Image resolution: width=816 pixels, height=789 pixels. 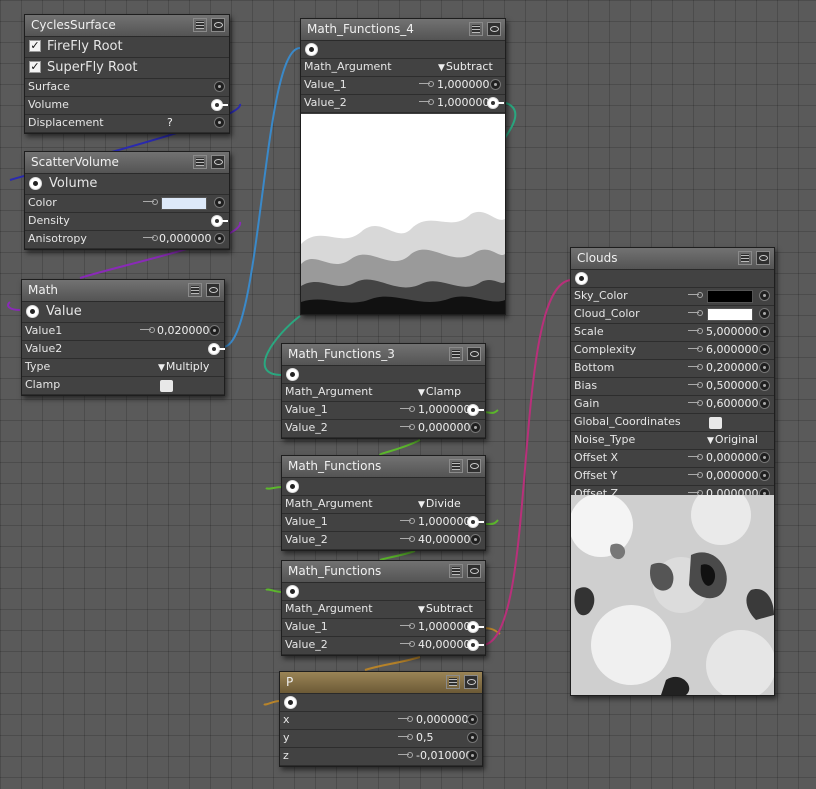 I want to click on cloud-color-socket, so click(x=764, y=313).